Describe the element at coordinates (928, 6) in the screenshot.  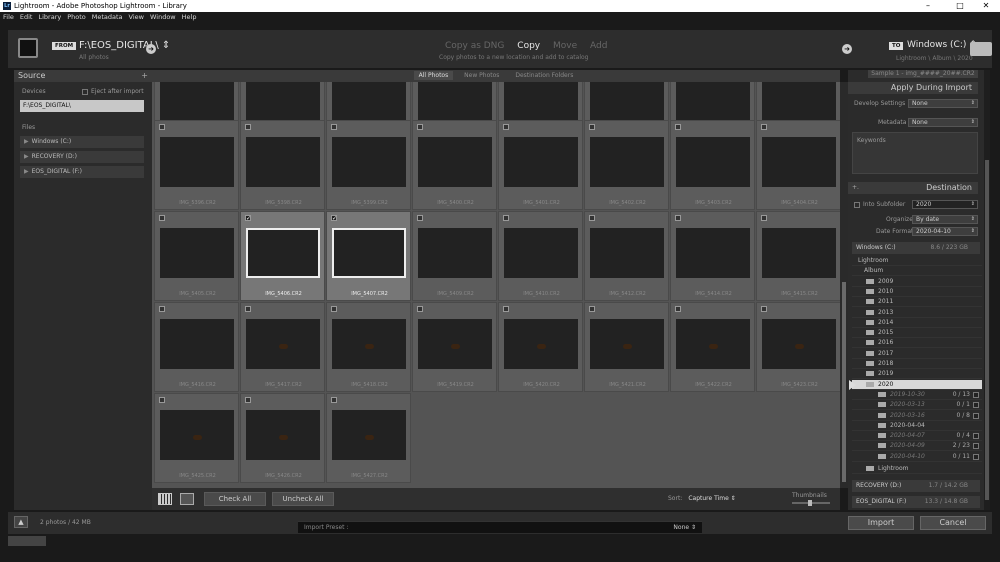
I see `minimize-button: –` at that location.